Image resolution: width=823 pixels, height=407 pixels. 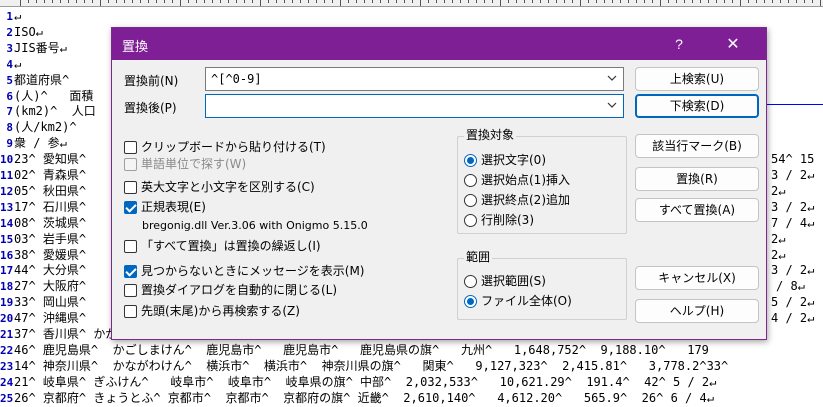 What do you see at coordinates (414, 79) in the screenshot?
I see `find-combobox: ^[^0-9]` at bounding box center [414, 79].